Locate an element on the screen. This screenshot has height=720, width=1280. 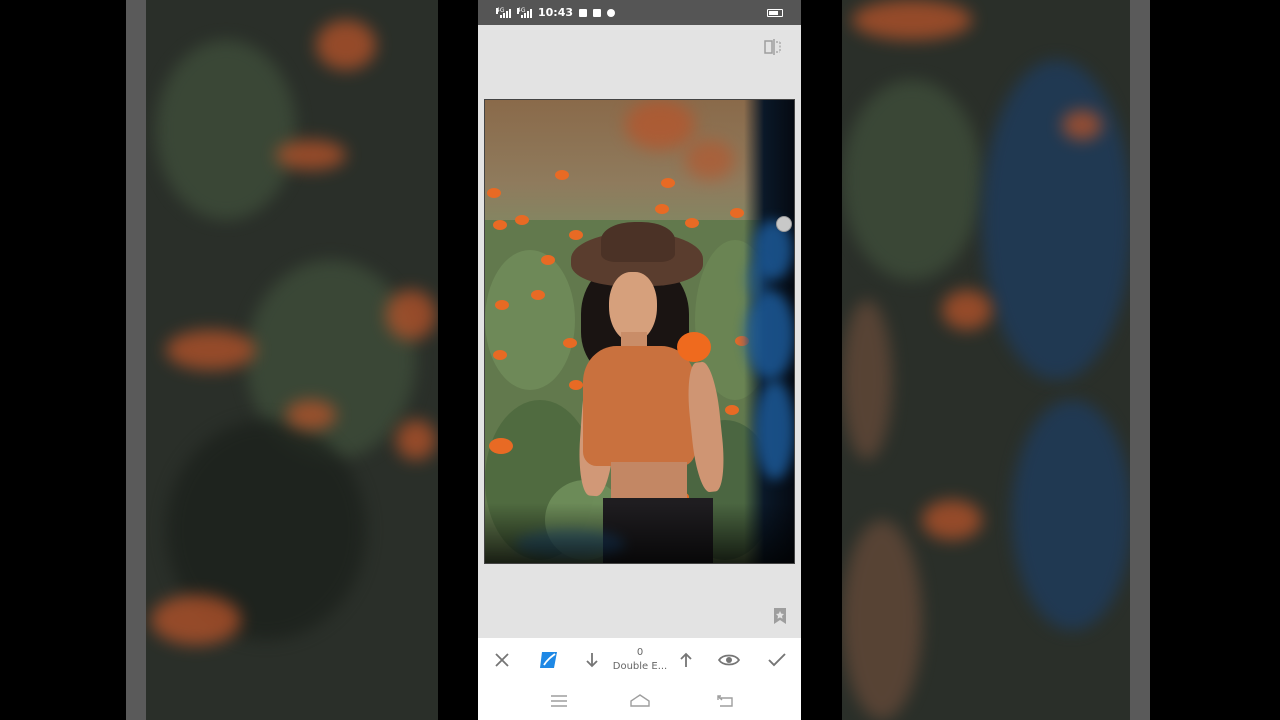
checkmark-icon is located at coordinates (777, 660).